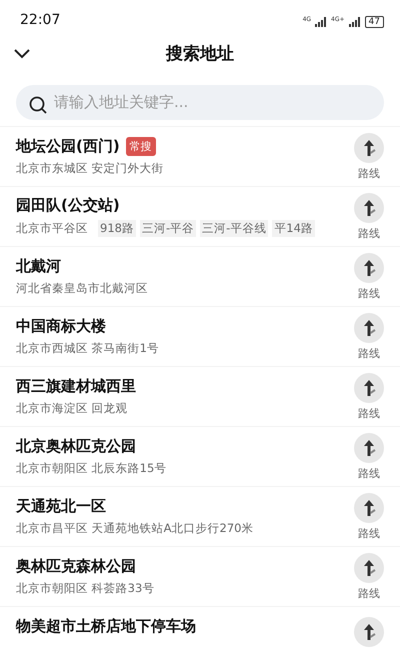 This screenshot has height=666, width=400. What do you see at coordinates (68, 205) in the screenshot?
I see `place-name: 园田队(公交站)` at bounding box center [68, 205].